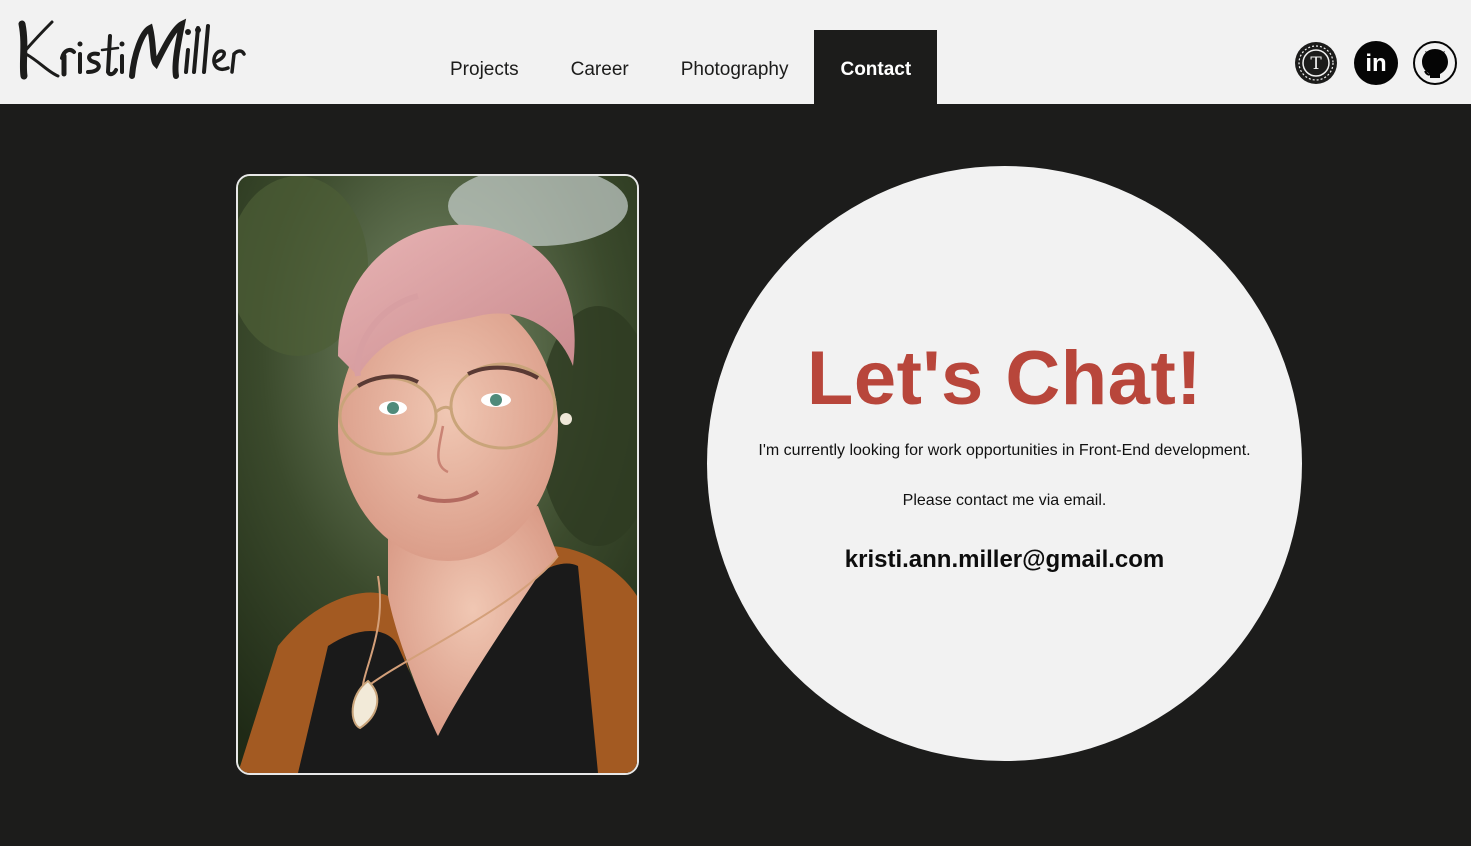  I want to click on nav-career: Career, so click(600, 67).